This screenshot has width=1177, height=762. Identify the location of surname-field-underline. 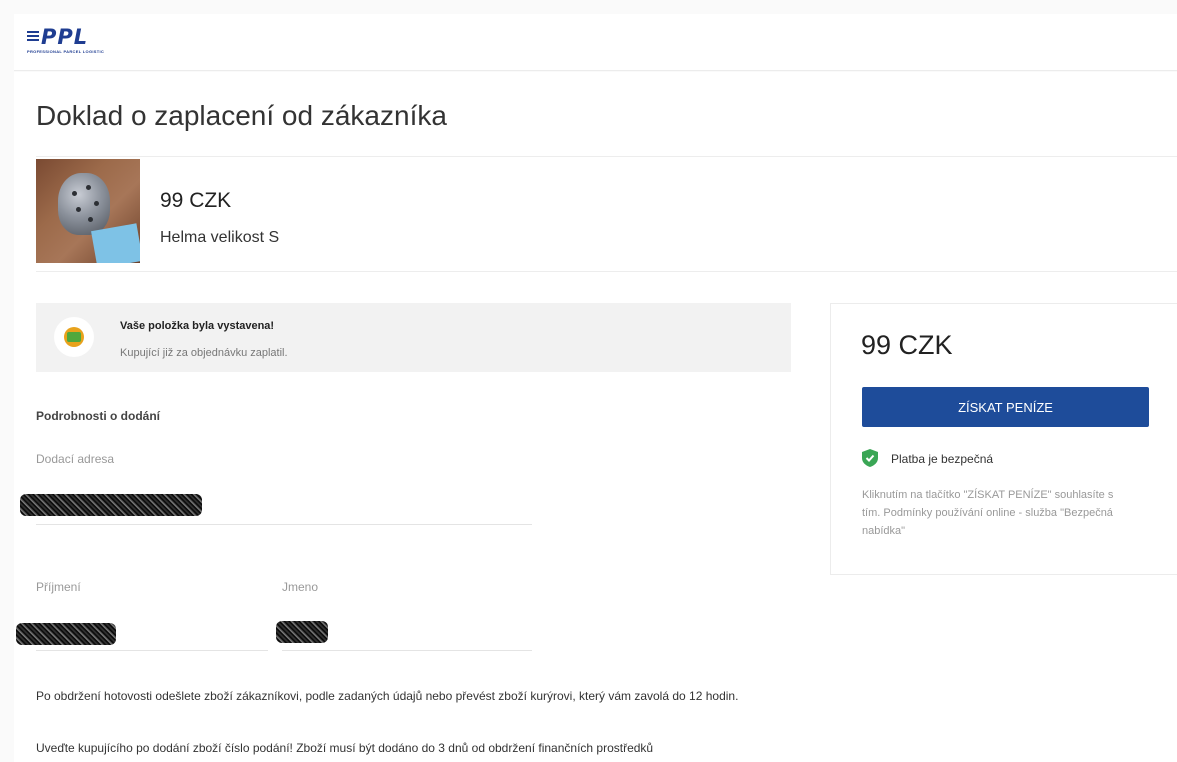
(152, 650).